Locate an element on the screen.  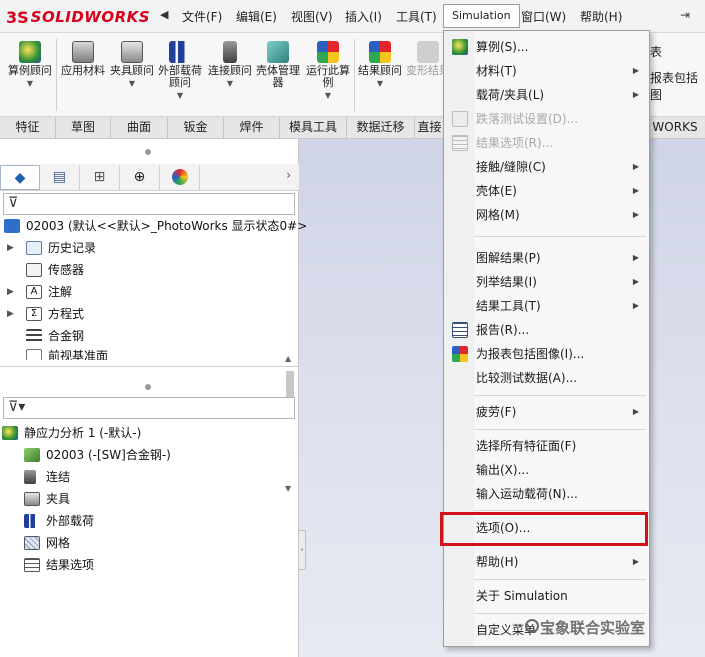
pin-icon: ⇥ is located at coordinates (685, 15).